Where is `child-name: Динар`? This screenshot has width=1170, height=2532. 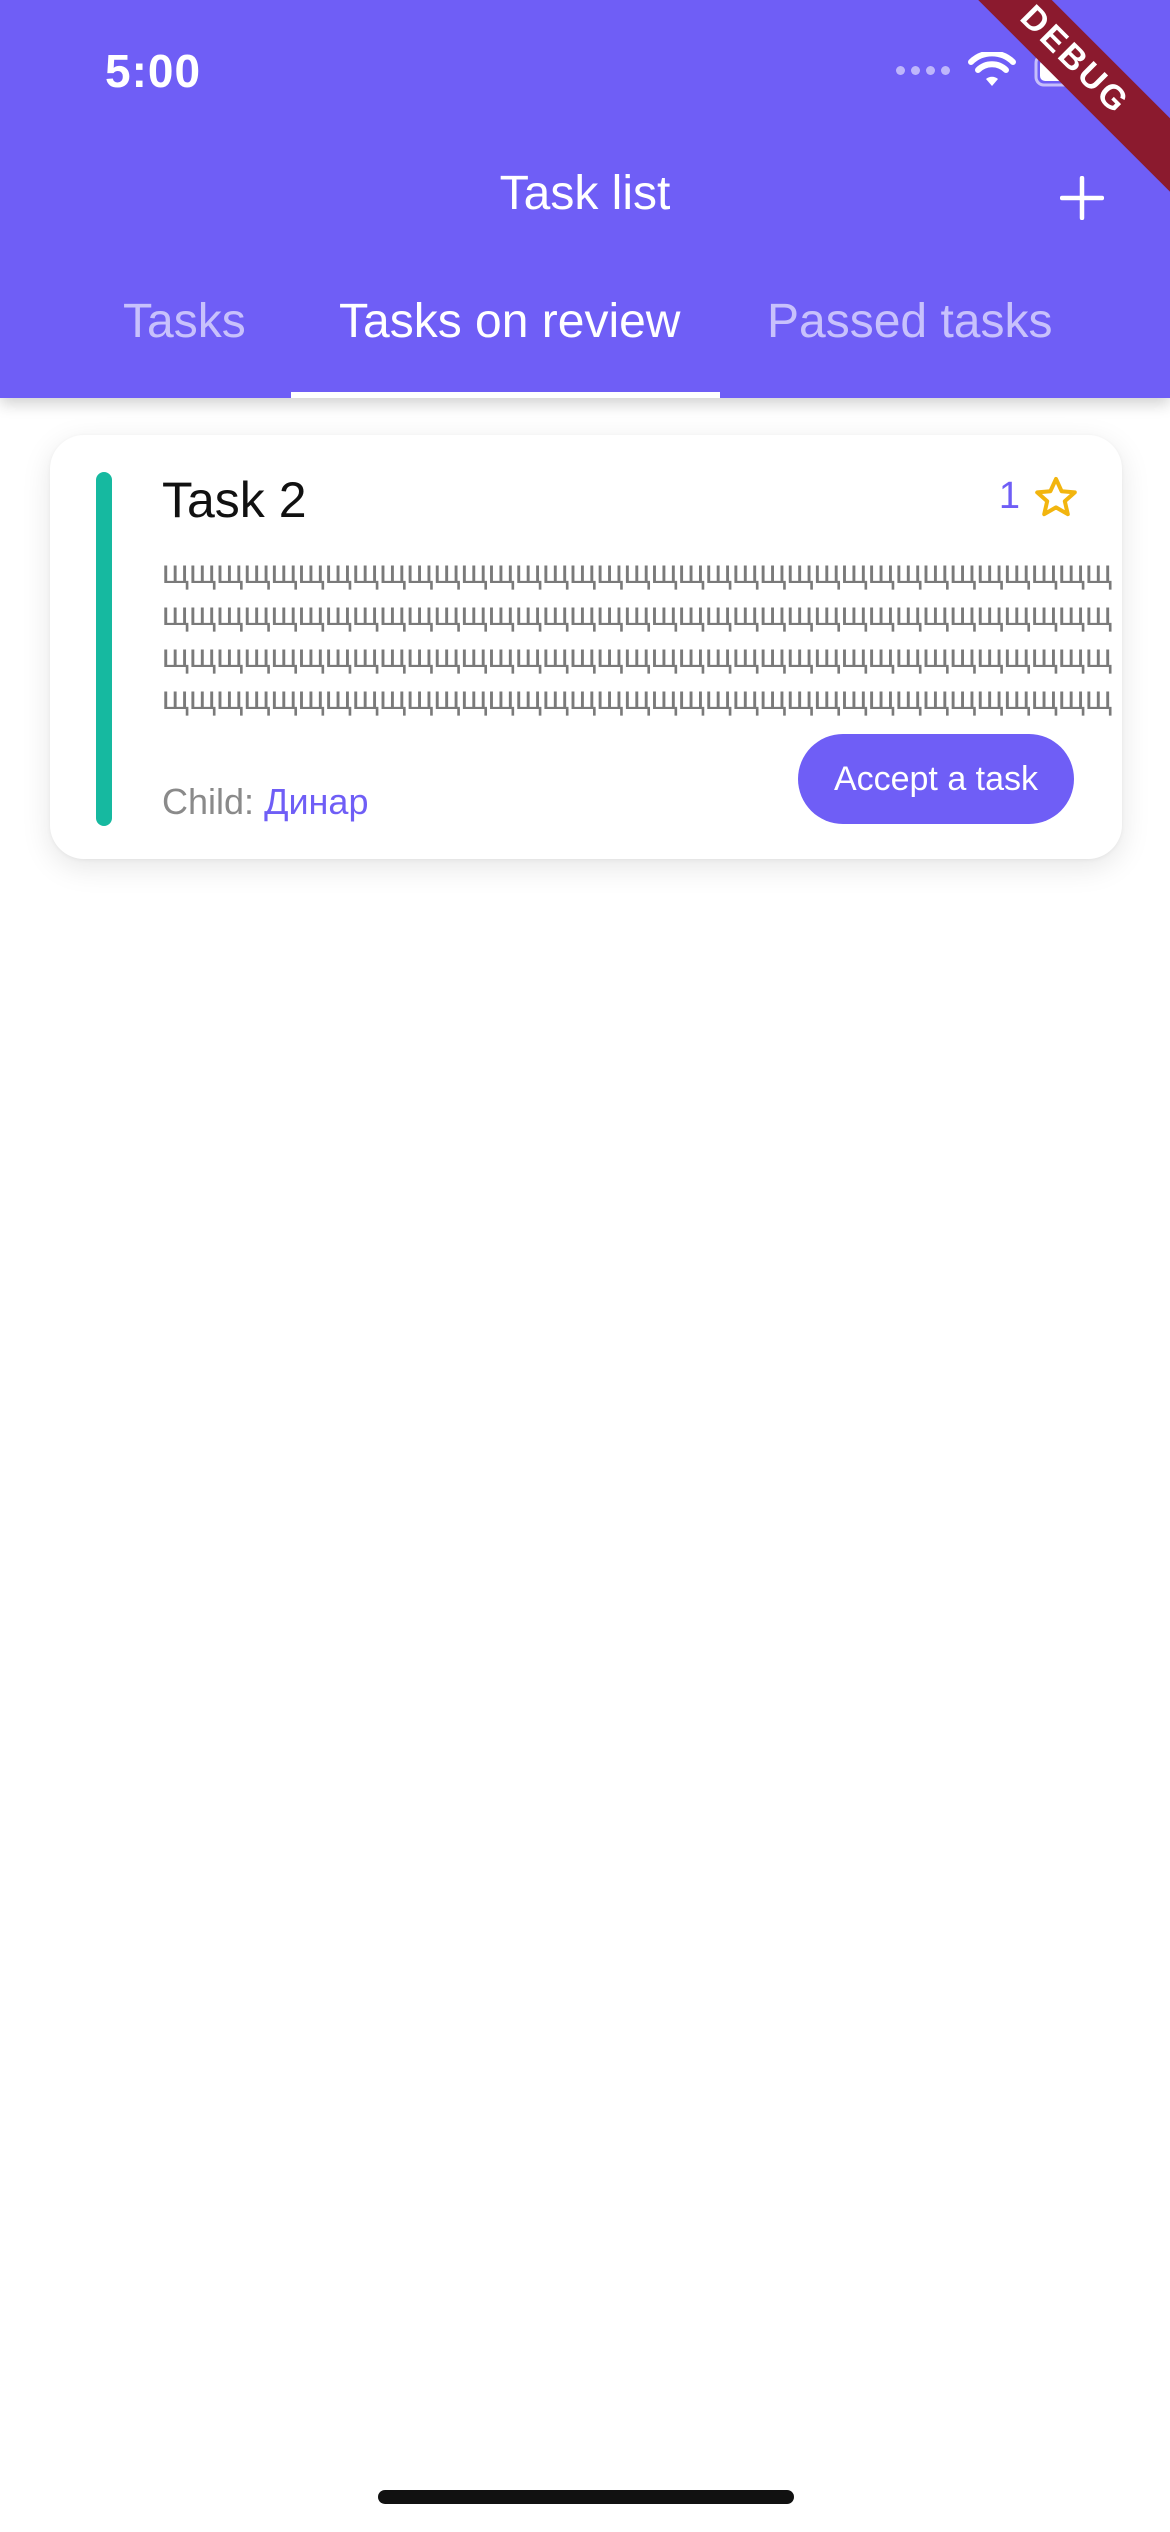 child-name: Динар is located at coordinates (316, 801).